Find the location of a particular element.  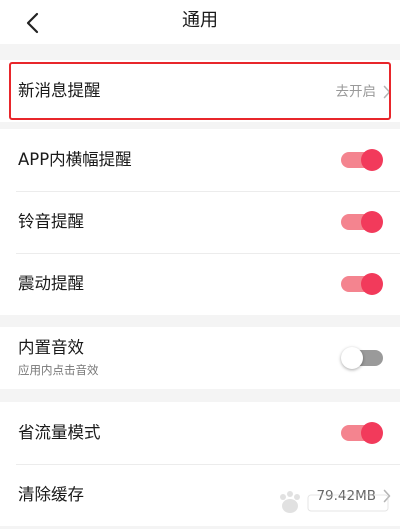

chevron-right-icon is located at coordinates (387, 92).